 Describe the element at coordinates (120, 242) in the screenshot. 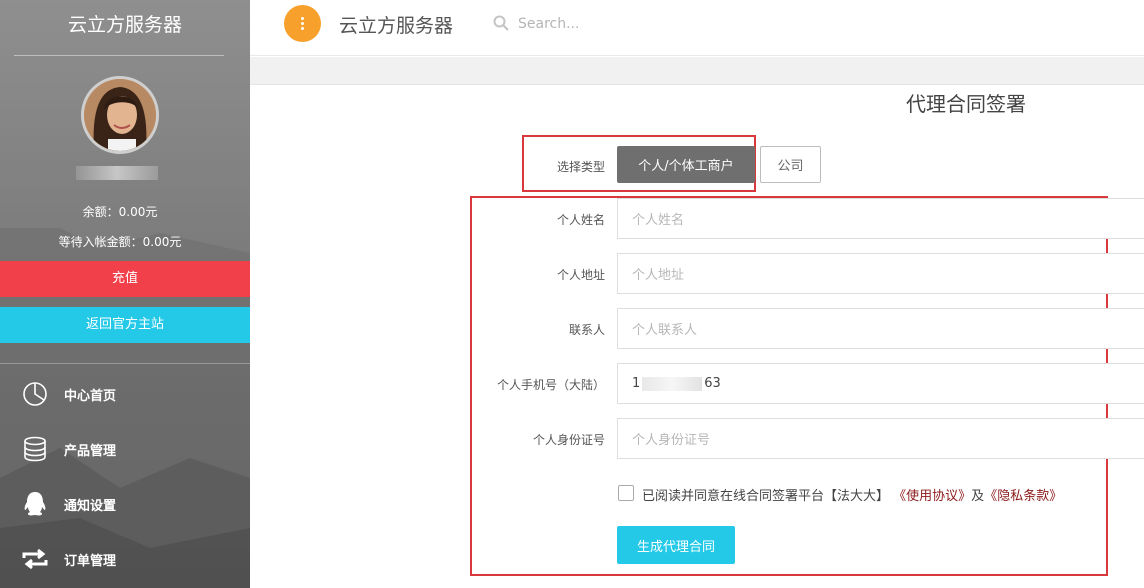

I see `pending-amount-label: 等待入帐金额：0.00元` at that location.